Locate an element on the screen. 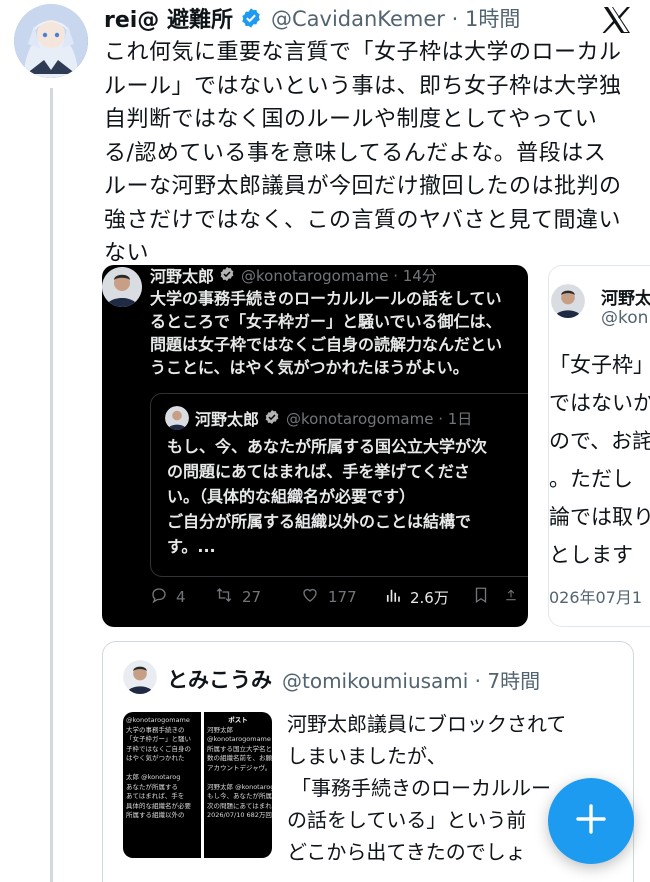 Image resolution: width=650 pixels, height=882 pixels. thumb-text-line: あなたが所属する is located at coordinates (152, 786).